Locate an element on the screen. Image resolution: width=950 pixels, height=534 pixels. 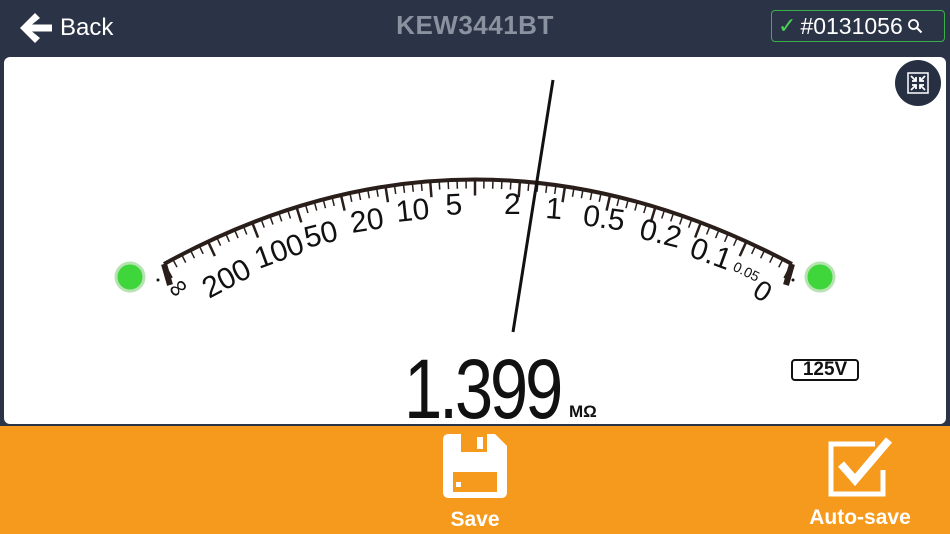
scale-label: 10 is located at coordinates (412, 211).